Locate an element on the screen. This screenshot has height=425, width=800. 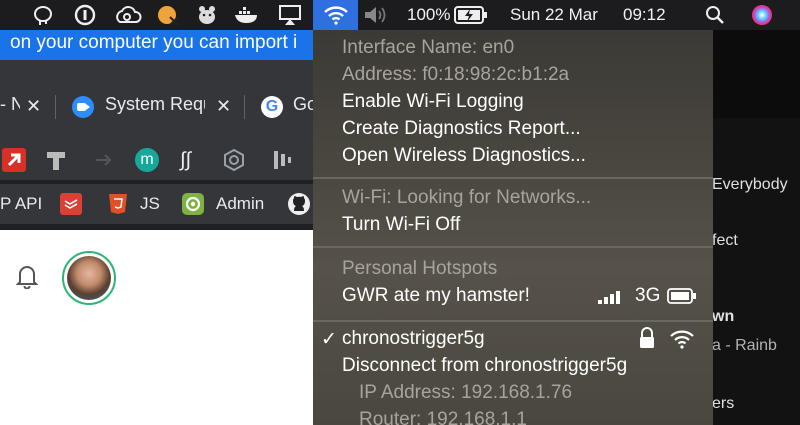
arrow-right-extension-icon is located at coordinates (104, 160).